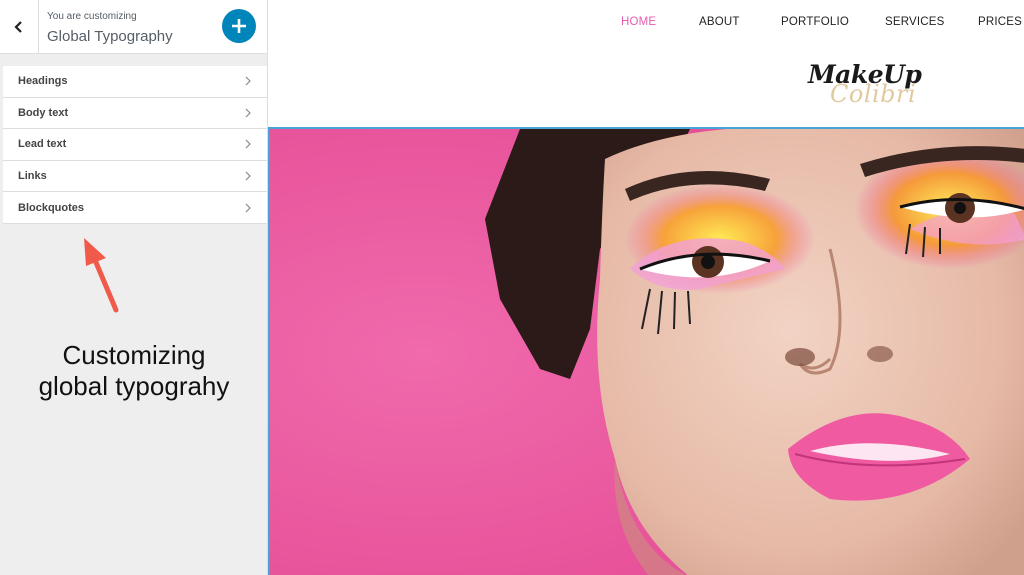 Image resolution: width=1024 pixels, height=575 pixels. I want to click on annotation-text: Customizing global typograhy, so click(134, 371).